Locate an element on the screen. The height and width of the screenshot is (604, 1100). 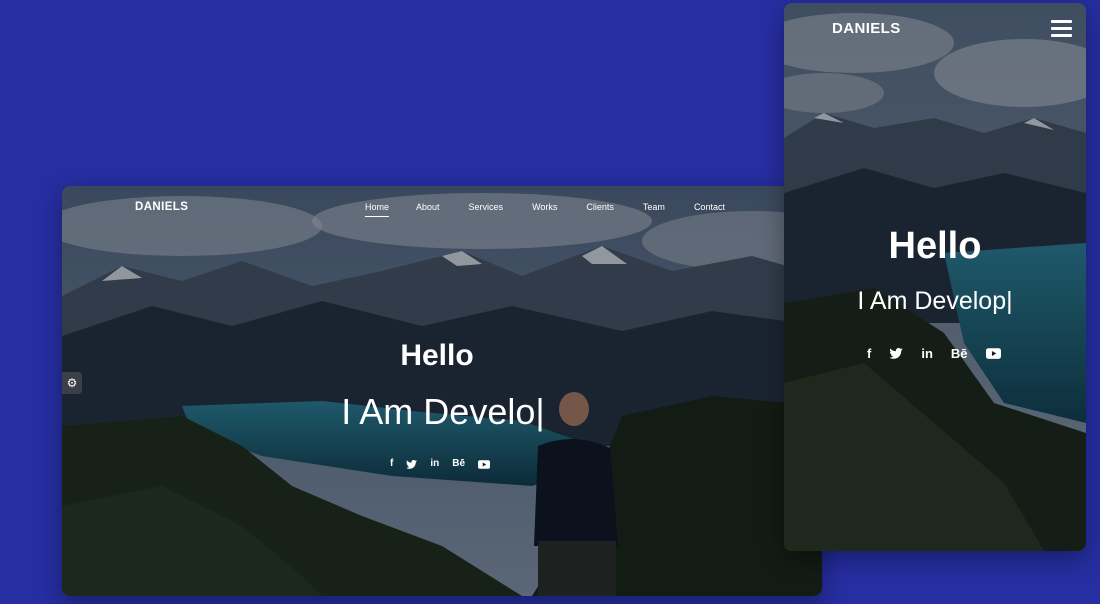
hero-role: I Am Develo| is located at coordinates (443, 412).